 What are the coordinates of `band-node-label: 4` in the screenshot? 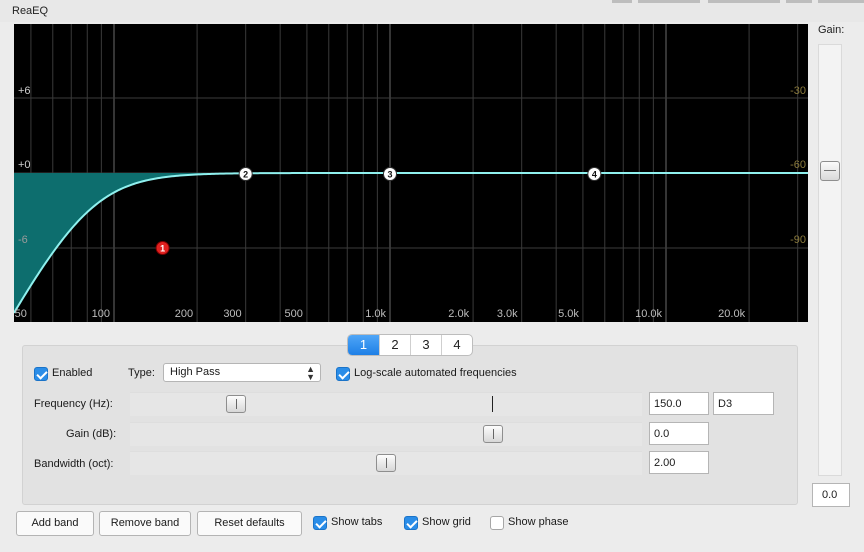 It's located at (594, 175).